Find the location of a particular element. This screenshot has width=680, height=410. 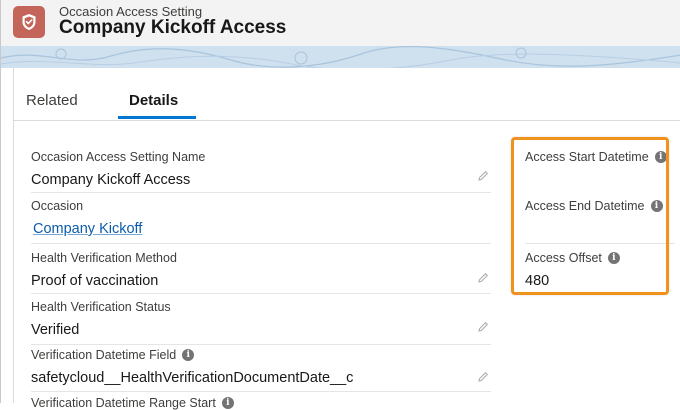

field-label: Health Verification Status is located at coordinates (101, 307).